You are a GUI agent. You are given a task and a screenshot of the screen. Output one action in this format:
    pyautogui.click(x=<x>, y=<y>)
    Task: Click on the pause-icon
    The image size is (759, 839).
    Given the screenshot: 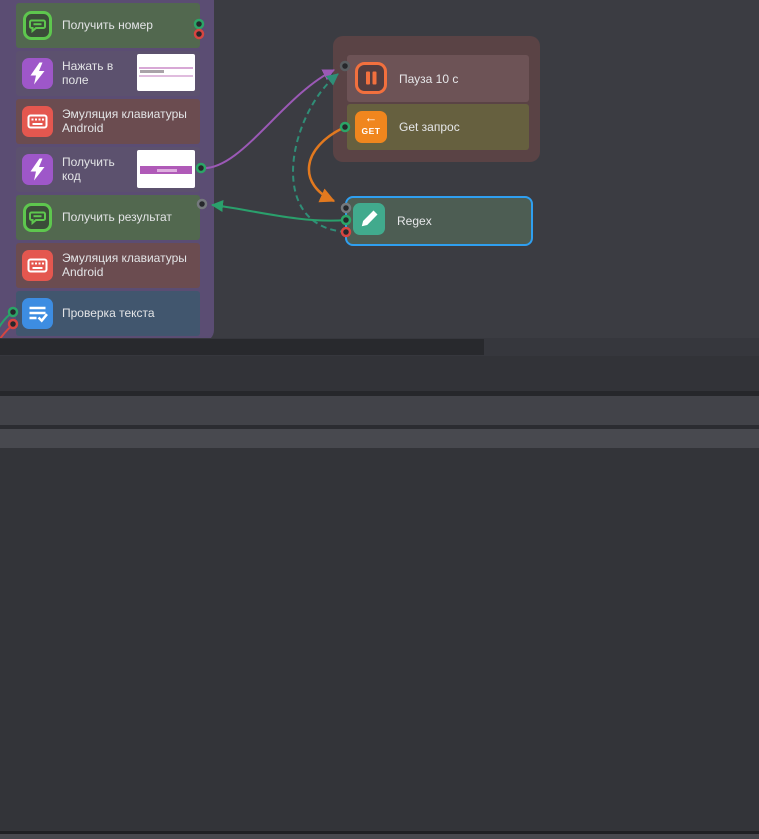 What is the action you would take?
    pyautogui.click(x=371, y=78)
    